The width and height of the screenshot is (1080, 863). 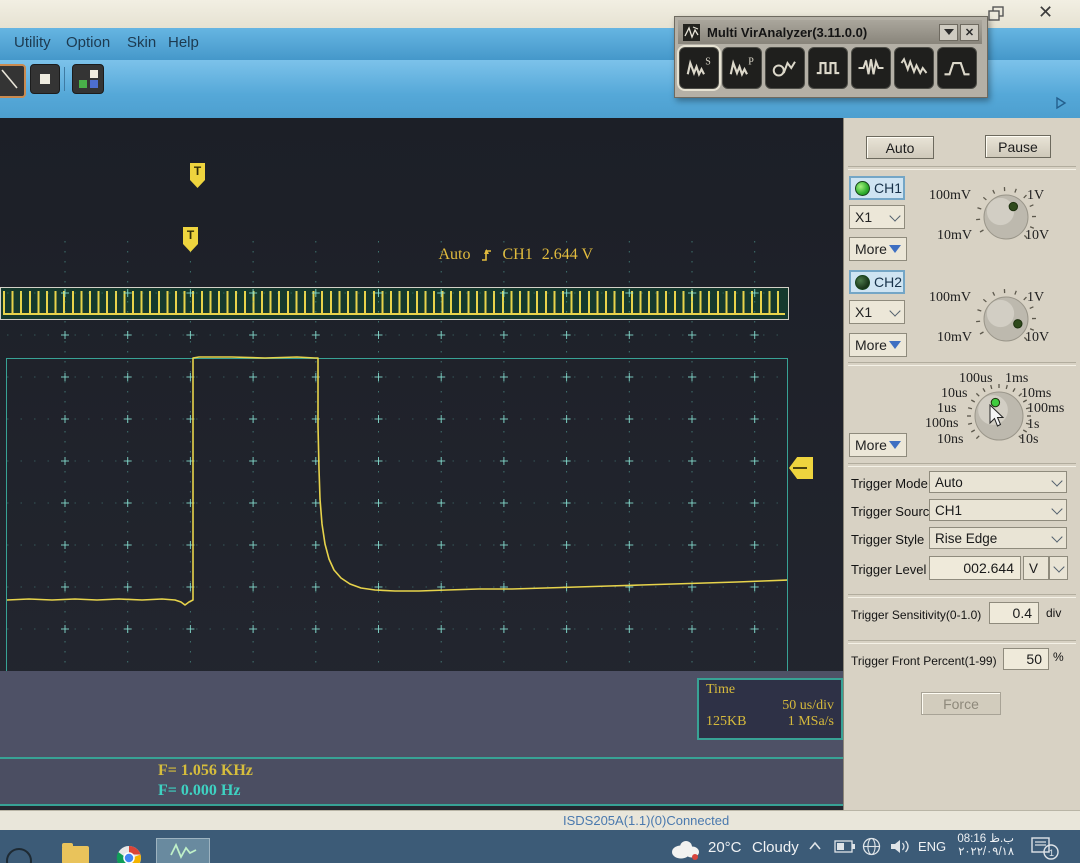 What do you see at coordinates (877, 282) in the screenshot?
I see `ch2-enable-toggle: CH2` at bounding box center [877, 282].